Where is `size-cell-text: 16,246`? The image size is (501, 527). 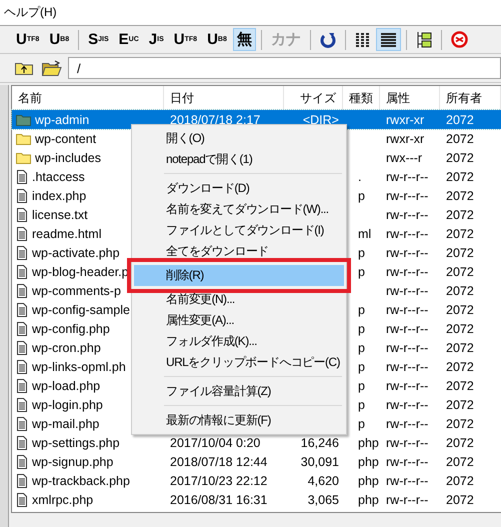
size-cell-text: 16,246 is located at coordinates (320, 443).